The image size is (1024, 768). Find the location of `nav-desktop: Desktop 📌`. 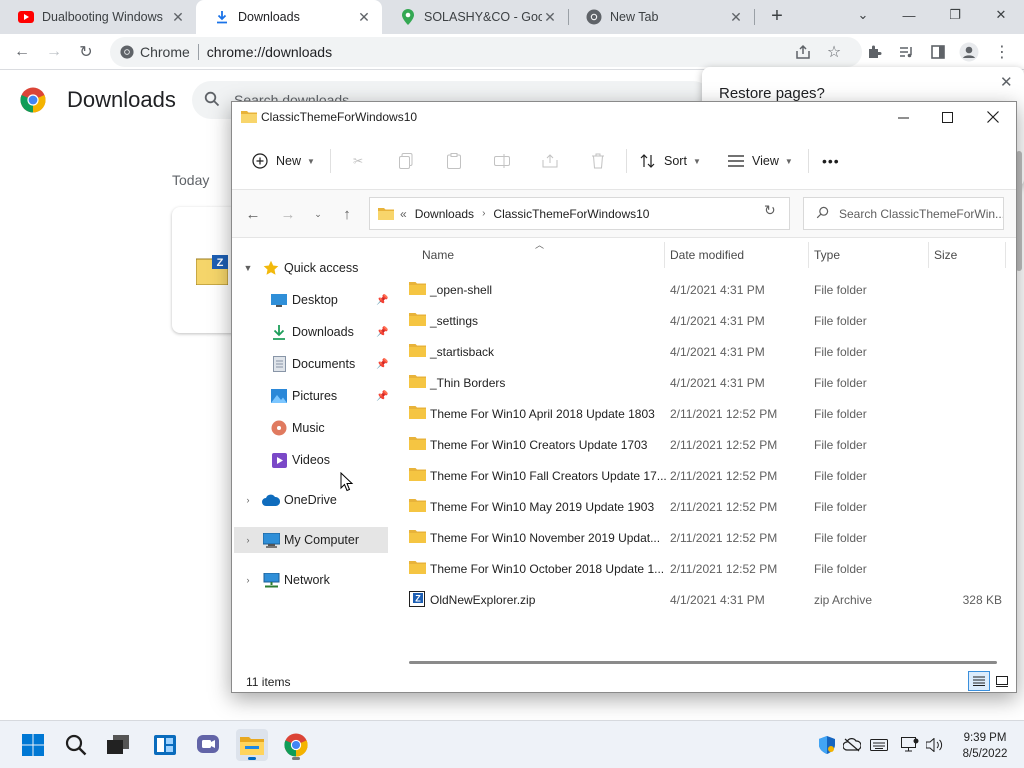

nav-desktop: Desktop 📌 is located at coordinates (311, 300).